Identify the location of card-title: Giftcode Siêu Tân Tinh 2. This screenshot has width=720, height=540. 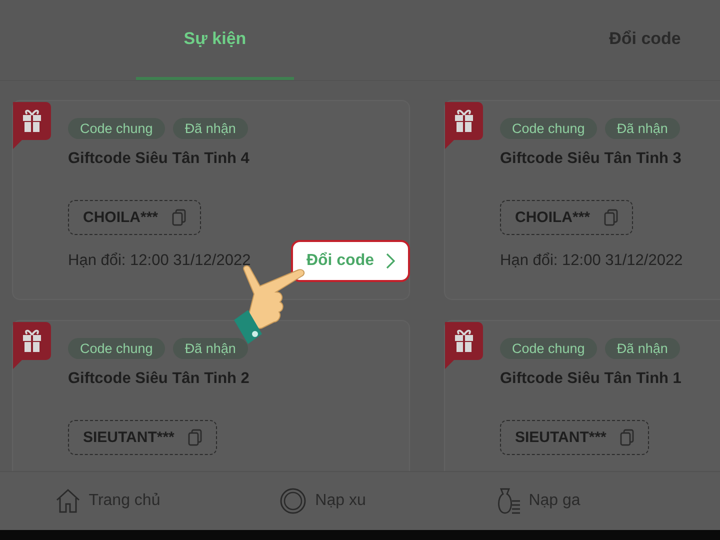
(159, 379).